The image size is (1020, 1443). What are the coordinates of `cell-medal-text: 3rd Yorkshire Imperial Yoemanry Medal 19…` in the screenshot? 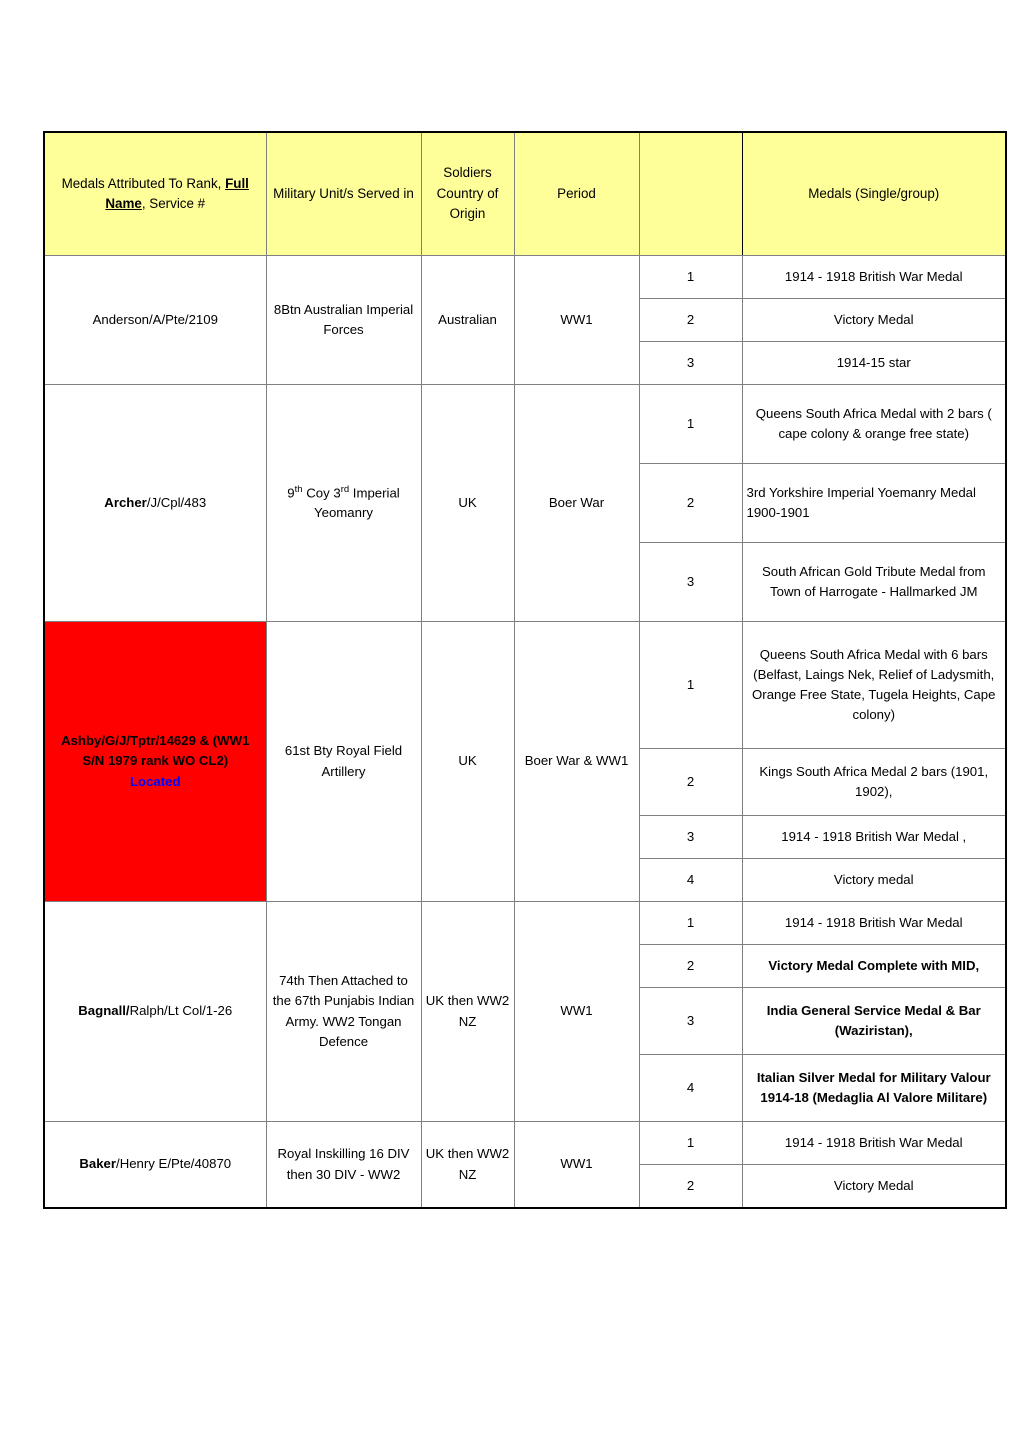 It's located at (874, 503).